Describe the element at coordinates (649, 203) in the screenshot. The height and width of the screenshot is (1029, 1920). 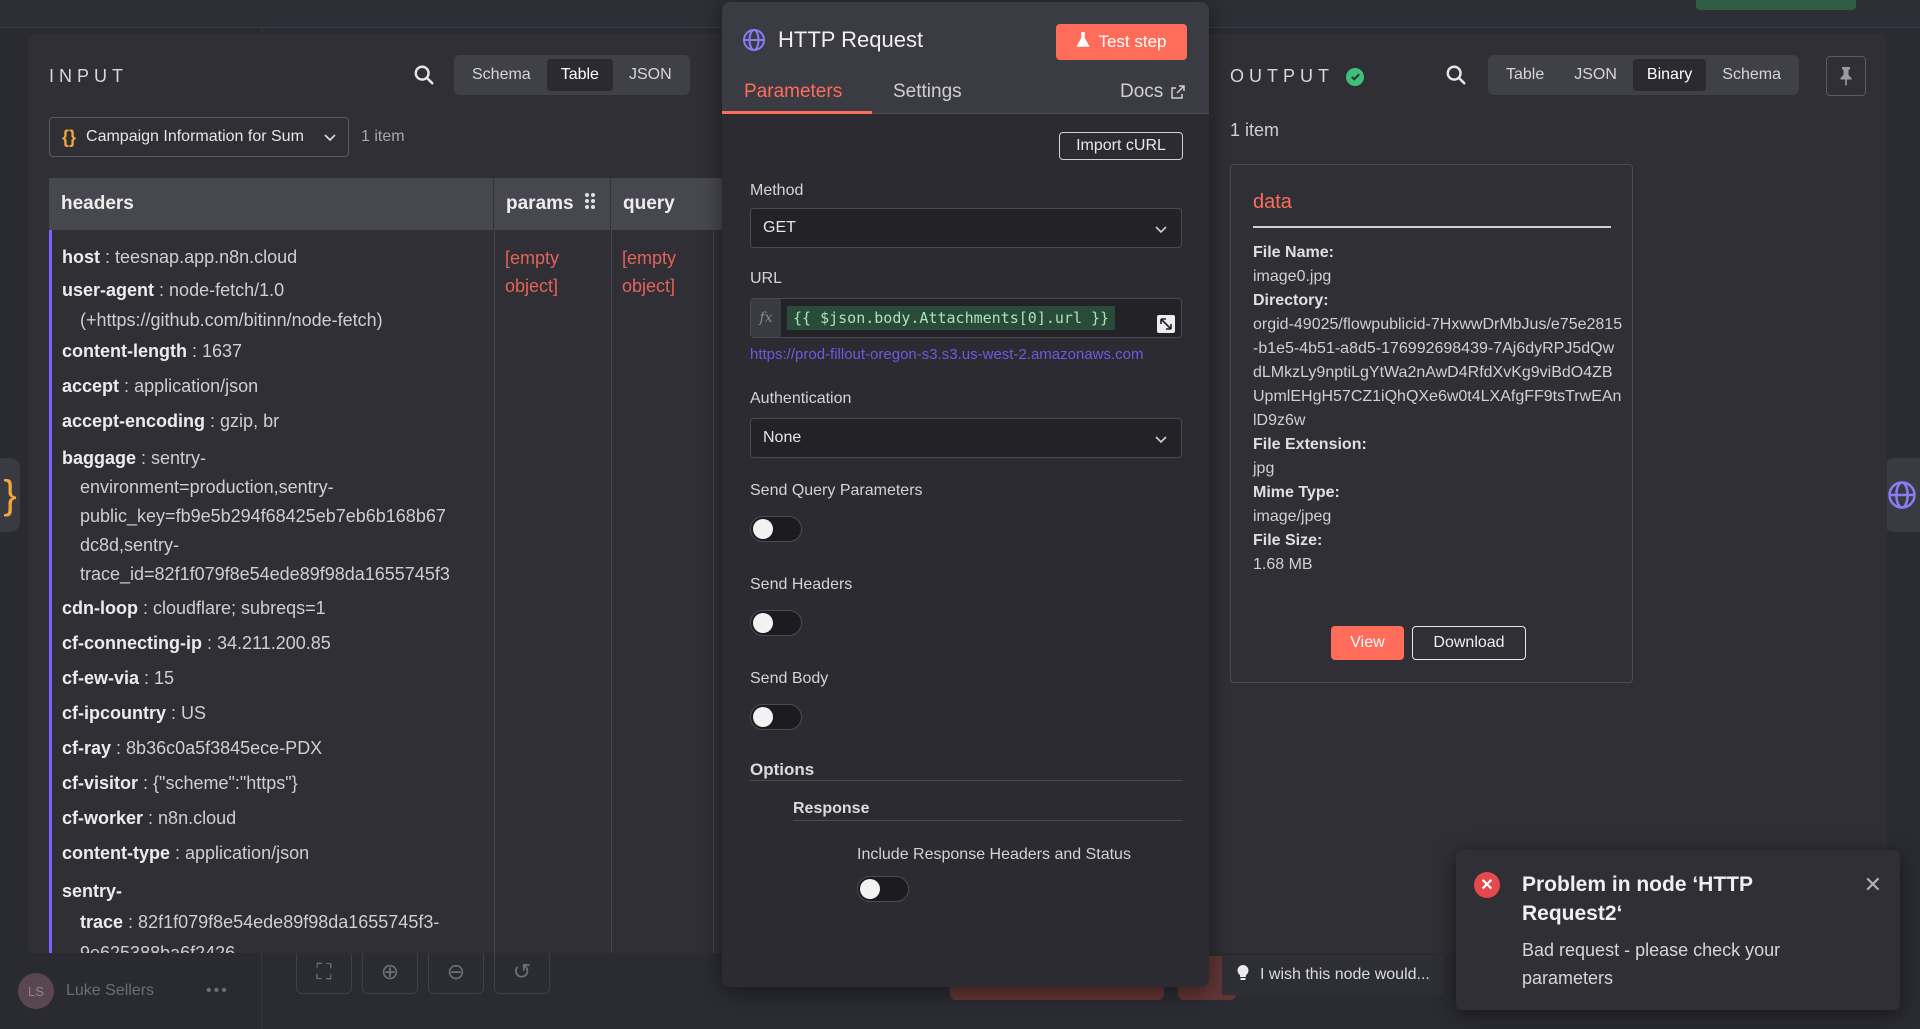
I see `column-query: query` at that location.